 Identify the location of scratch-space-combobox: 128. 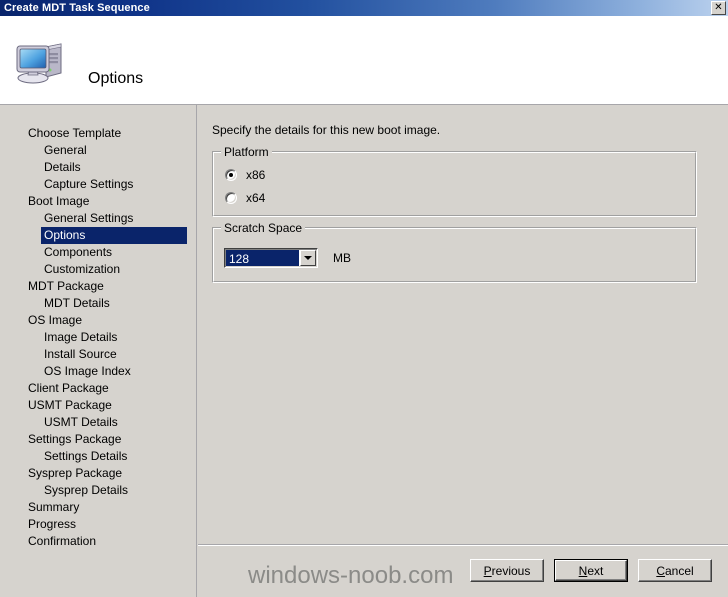
(271, 258).